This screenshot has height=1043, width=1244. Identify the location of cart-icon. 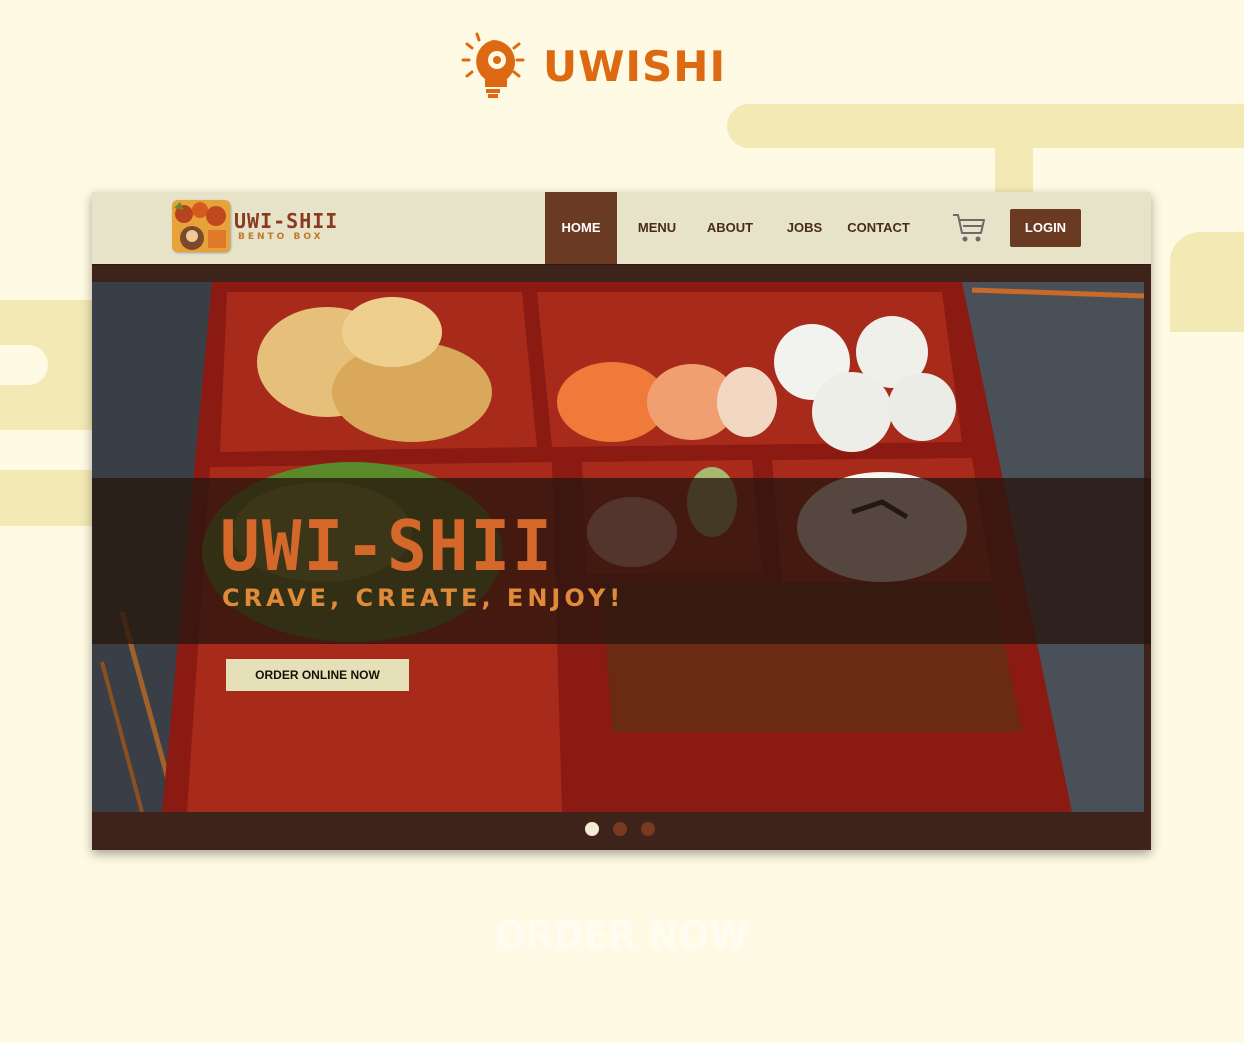
(969, 228).